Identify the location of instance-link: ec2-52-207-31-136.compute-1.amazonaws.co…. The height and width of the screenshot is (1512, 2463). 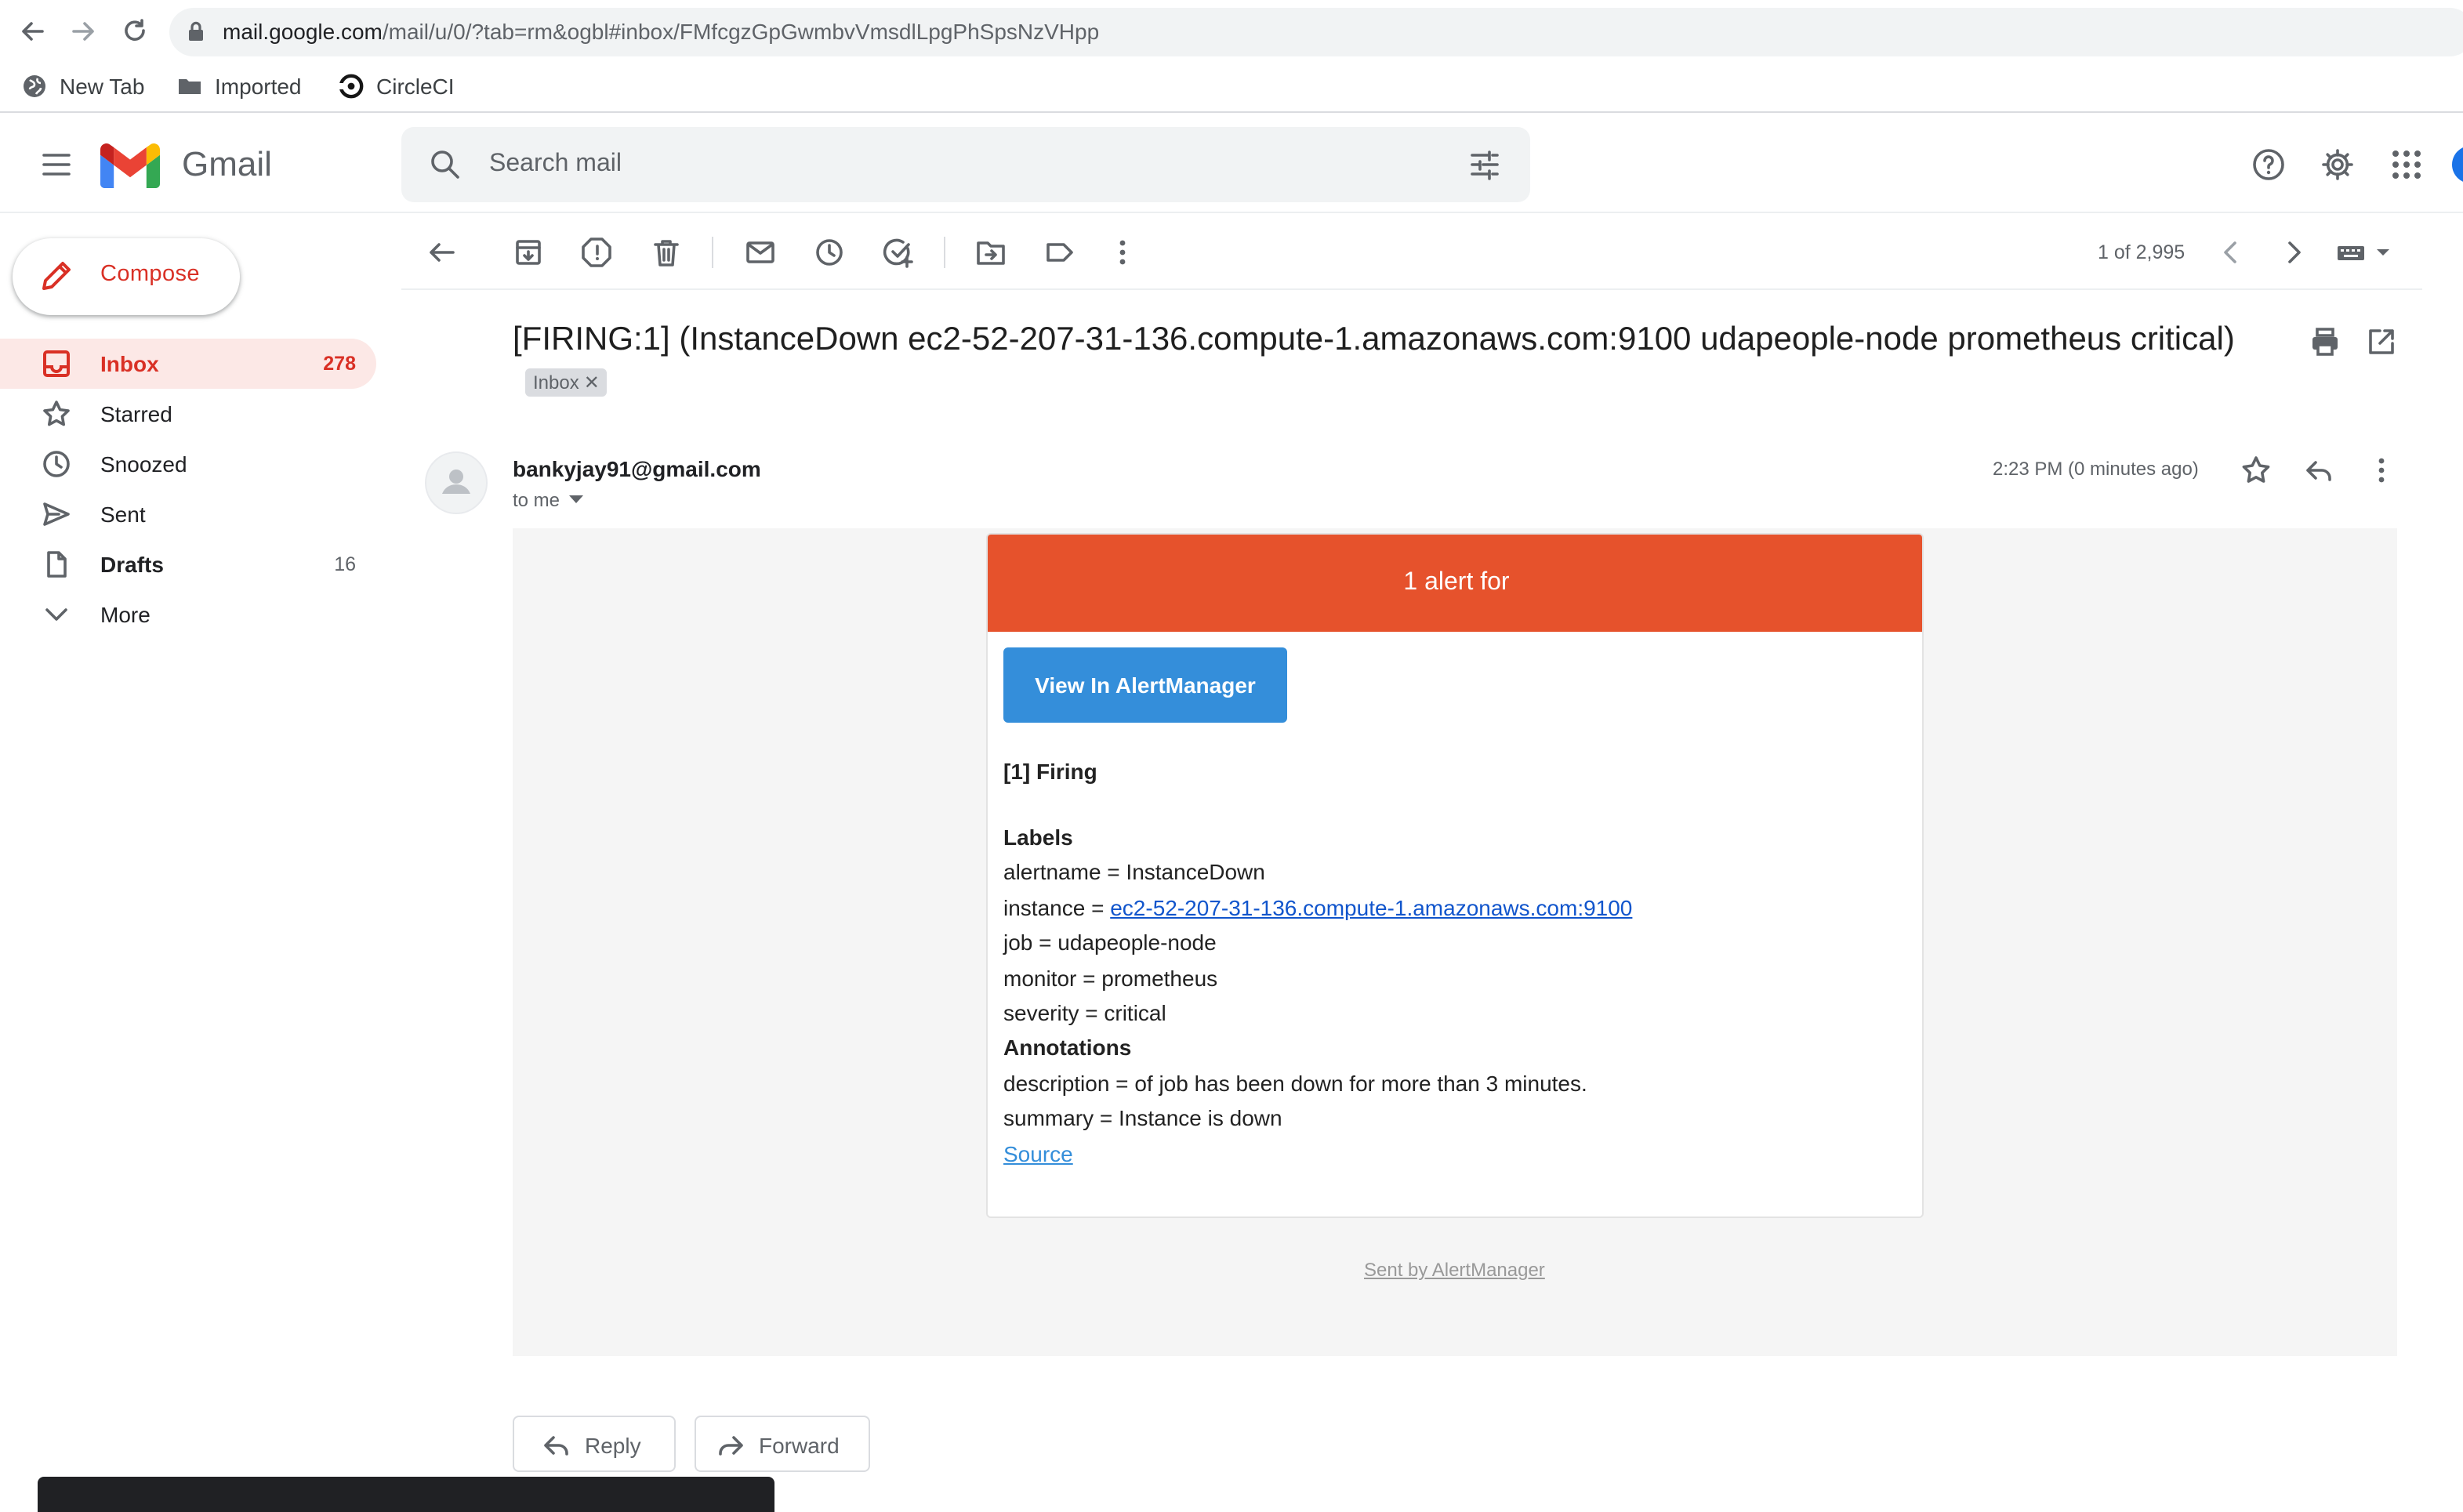
(1371, 907).